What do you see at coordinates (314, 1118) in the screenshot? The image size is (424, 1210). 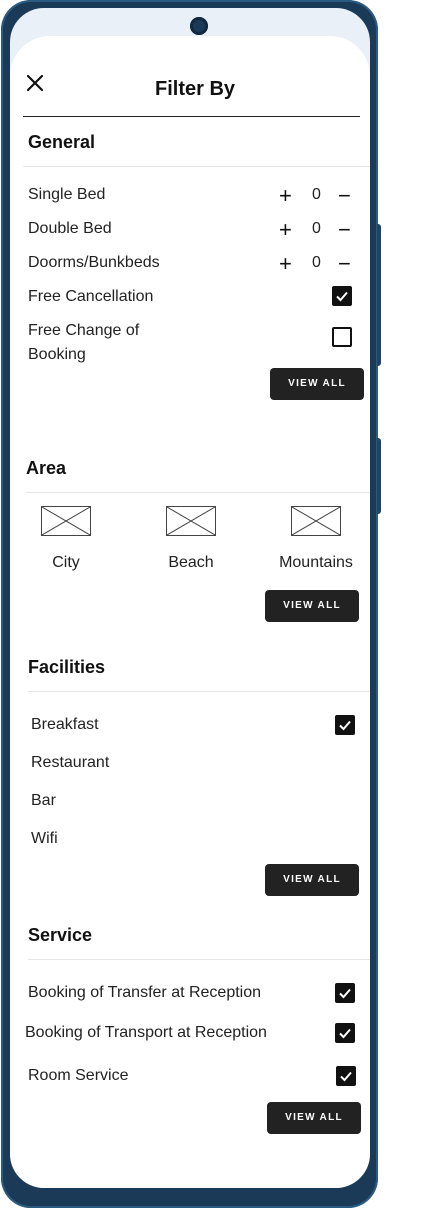 I see `service-view-all-button: VIEW ALL` at bounding box center [314, 1118].